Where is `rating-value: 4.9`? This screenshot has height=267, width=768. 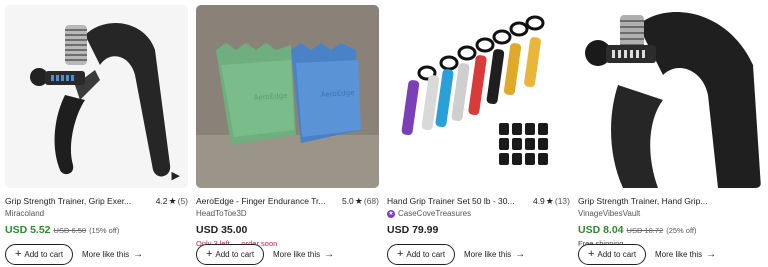 rating-value: 4.9 is located at coordinates (538, 200).